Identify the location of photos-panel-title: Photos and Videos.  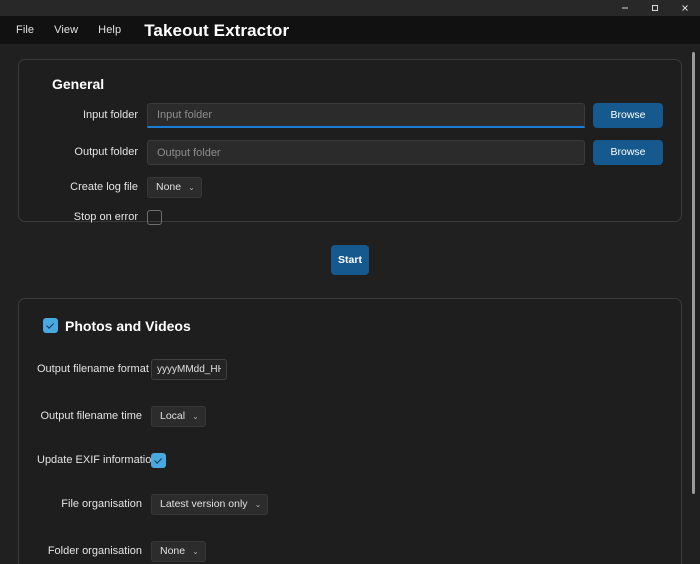
(128, 325).